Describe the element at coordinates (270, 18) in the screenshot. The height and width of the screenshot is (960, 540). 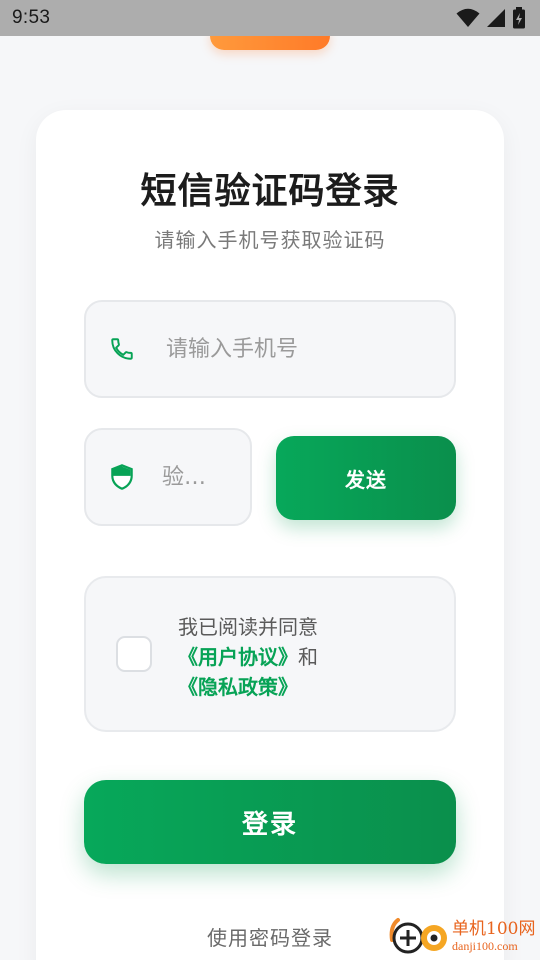
I see `status-bar: 9:53` at that location.